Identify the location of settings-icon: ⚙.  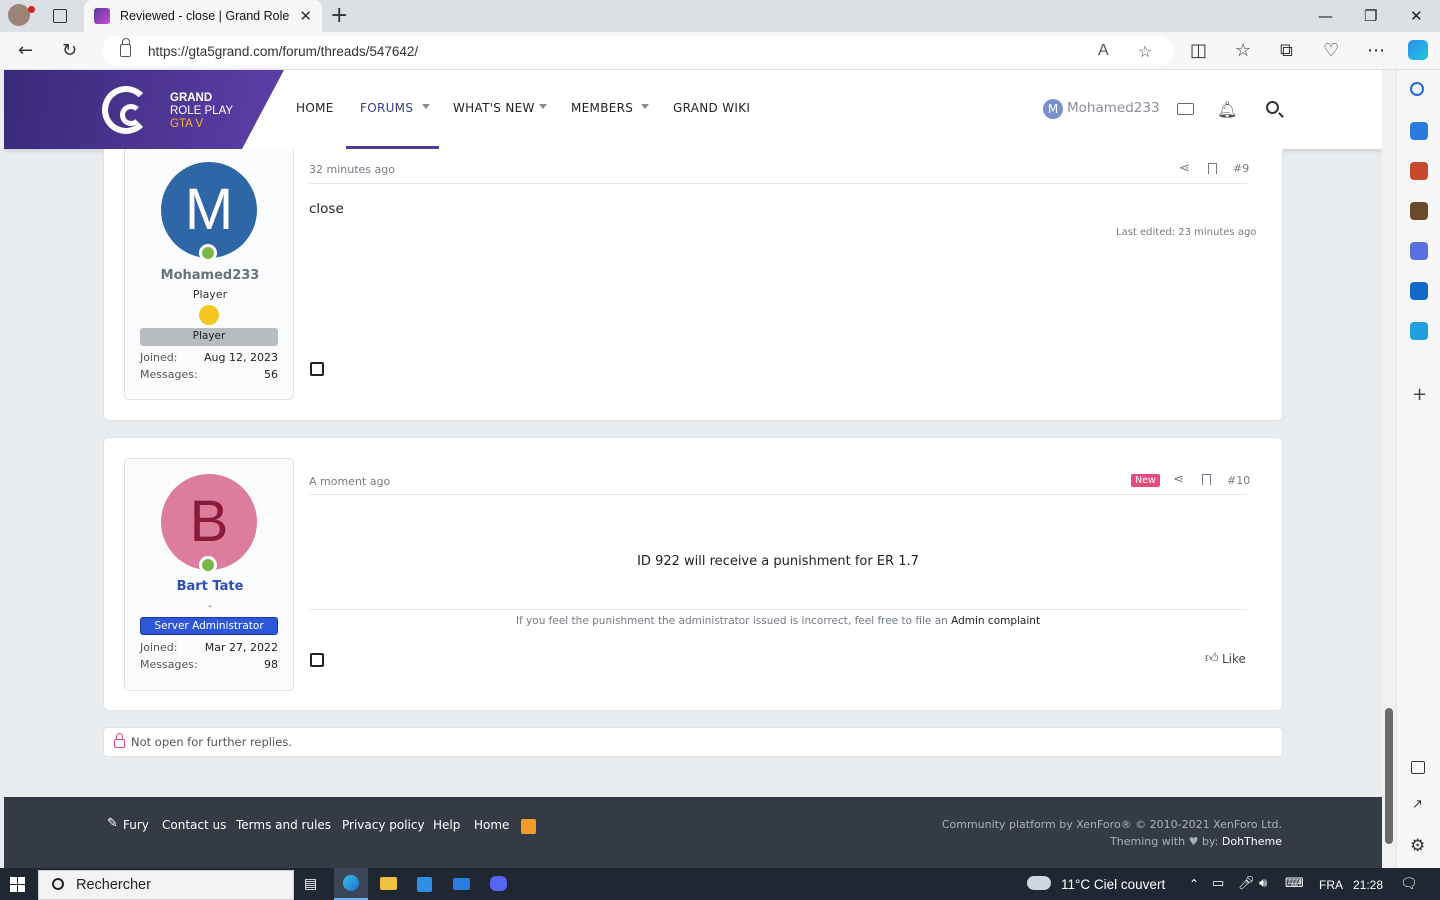
(1417, 846).